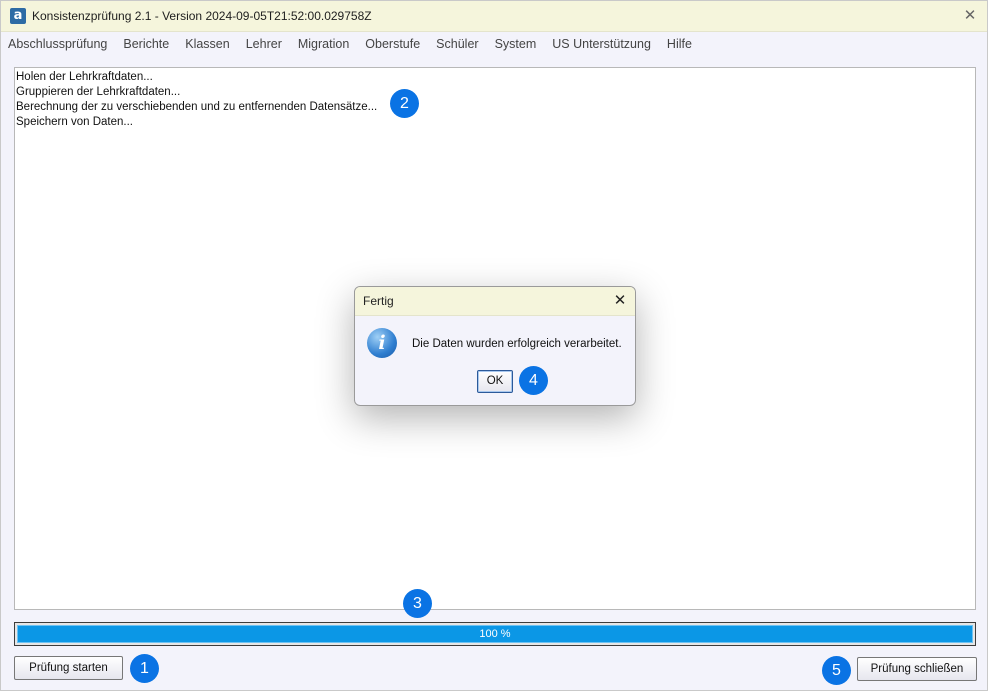 The width and height of the screenshot is (988, 691). What do you see at coordinates (18, 16) in the screenshot?
I see `app-logo-icon: a` at bounding box center [18, 16].